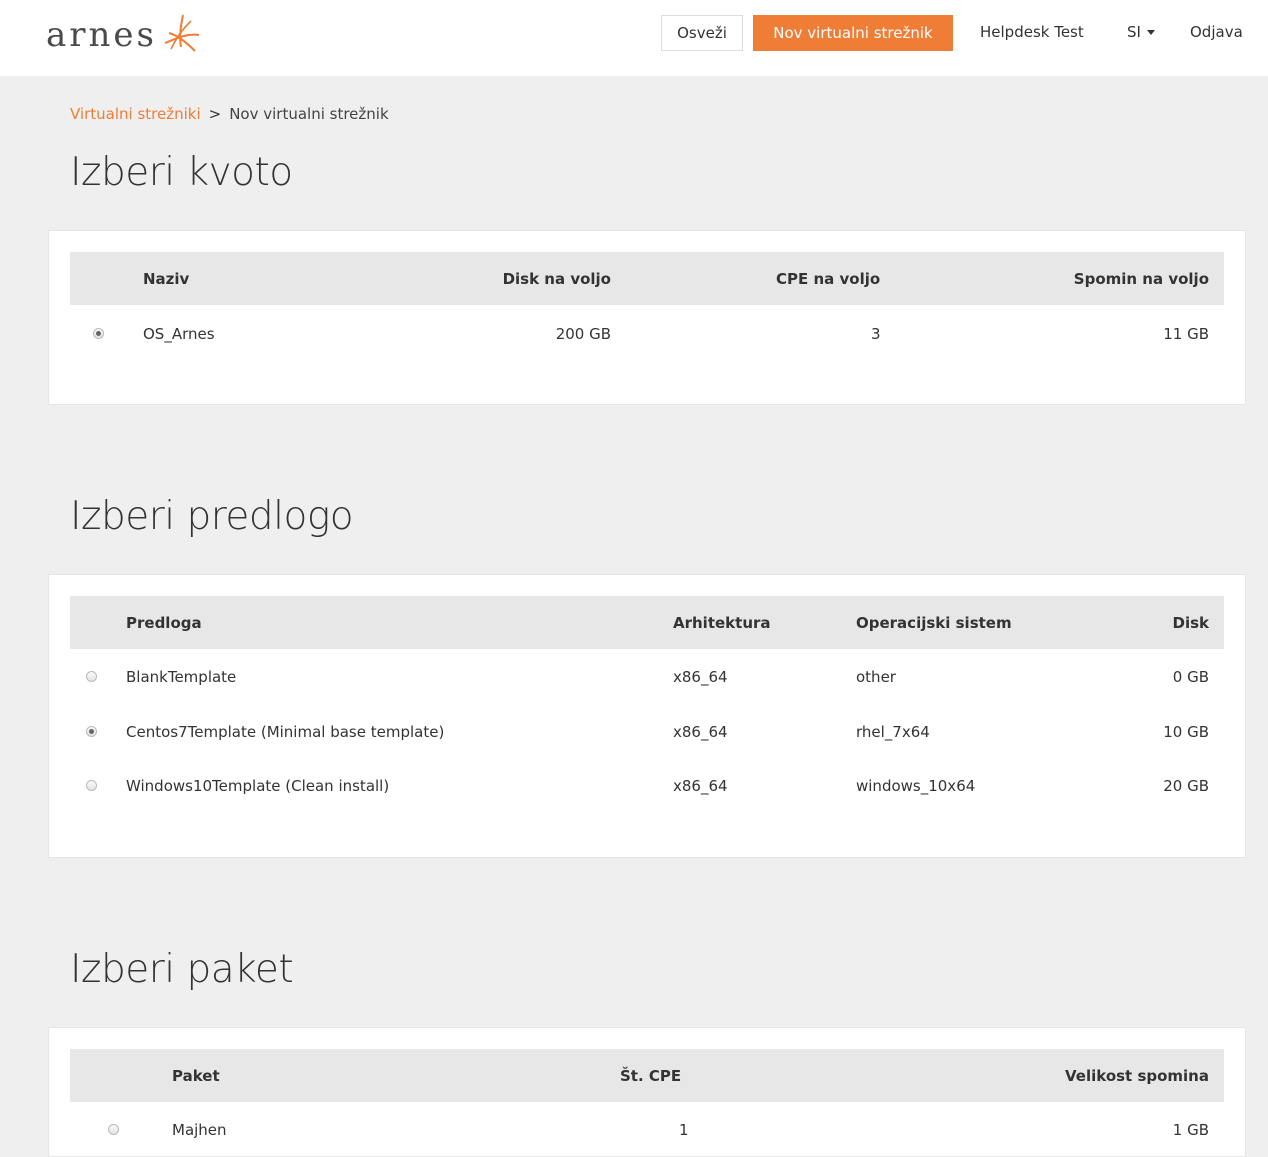  What do you see at coordinates (828, 279) in the screenshot?
I see `quota-header-cpu: CPE na voljo` at bounding box center [828, 279].